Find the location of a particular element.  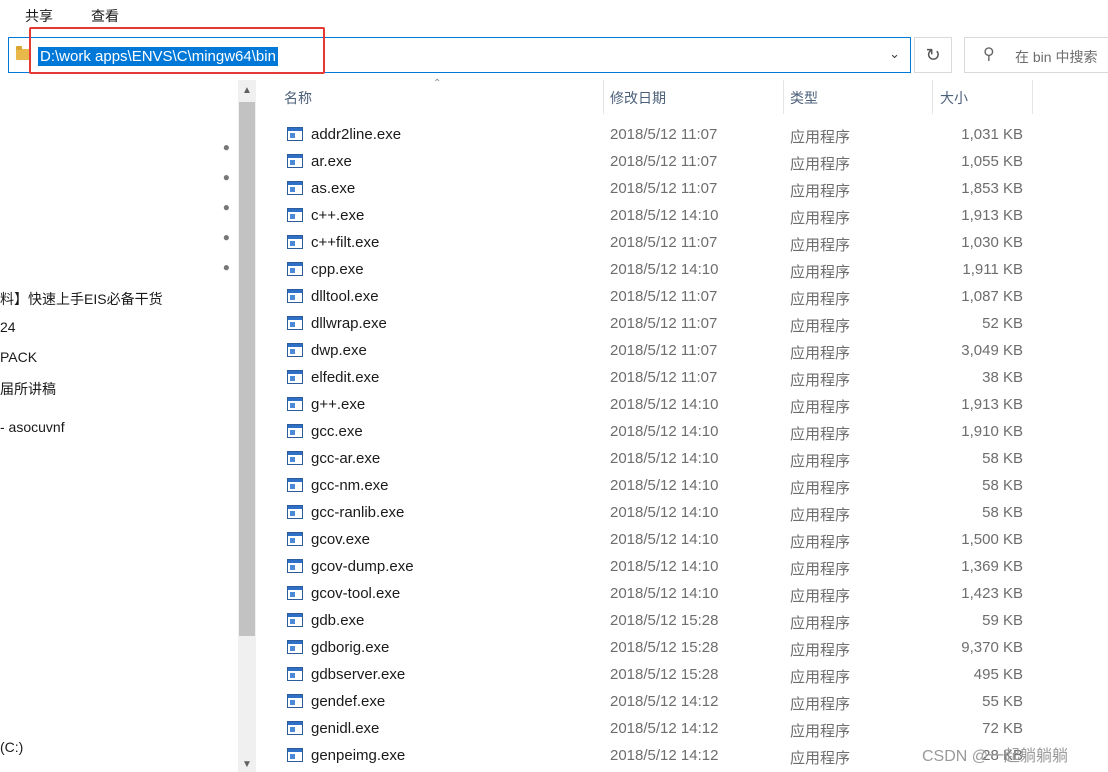

file-size: 9,370 KB is located at coordinates (992, 647).